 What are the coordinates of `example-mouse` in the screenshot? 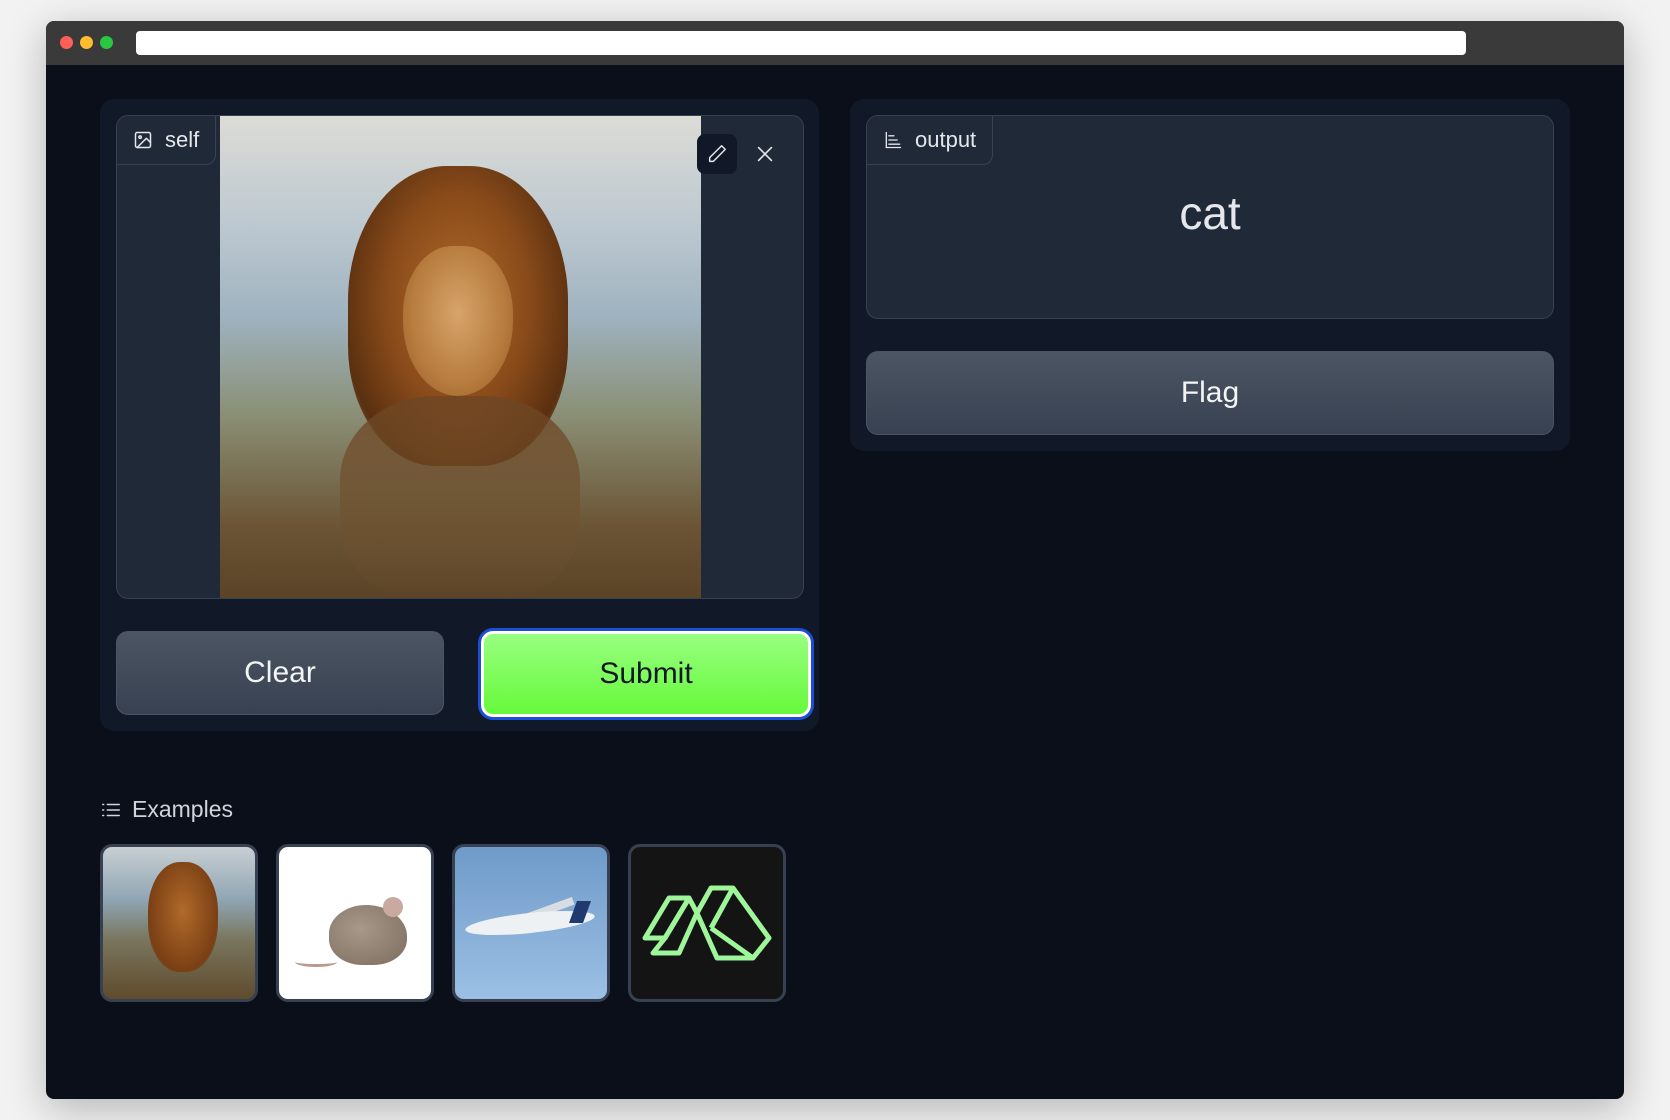 It's located at (355, 923).